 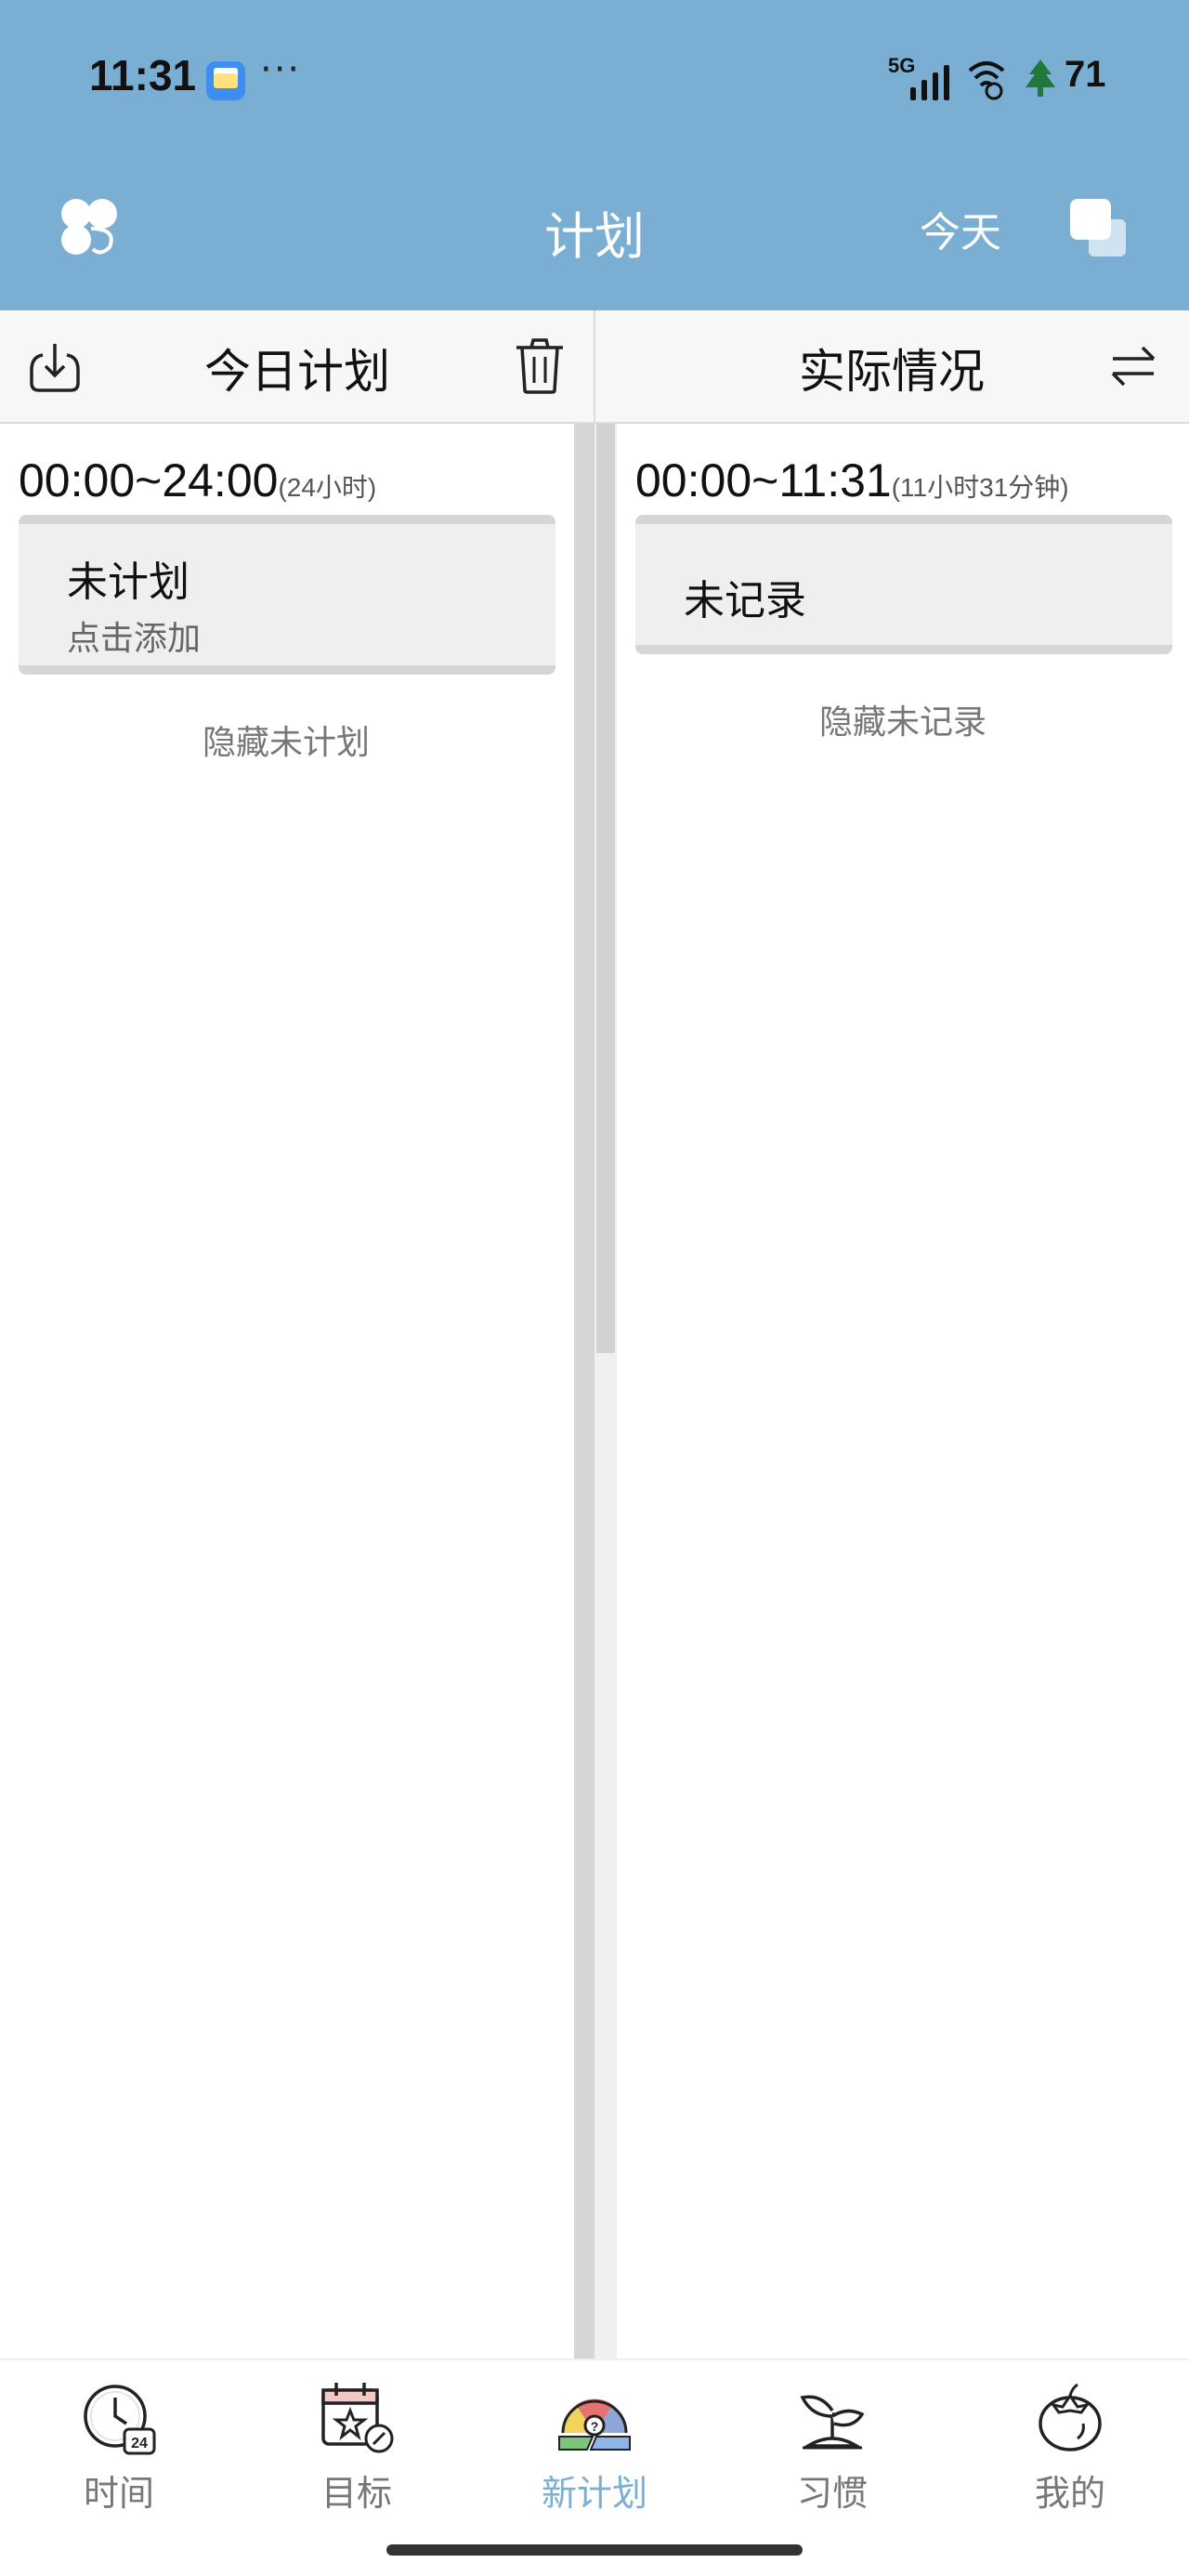 What do you see at coordinates (140, 2443) in the screenshot?
I see `svg-text: 24` at bounding box center [140, 2443].